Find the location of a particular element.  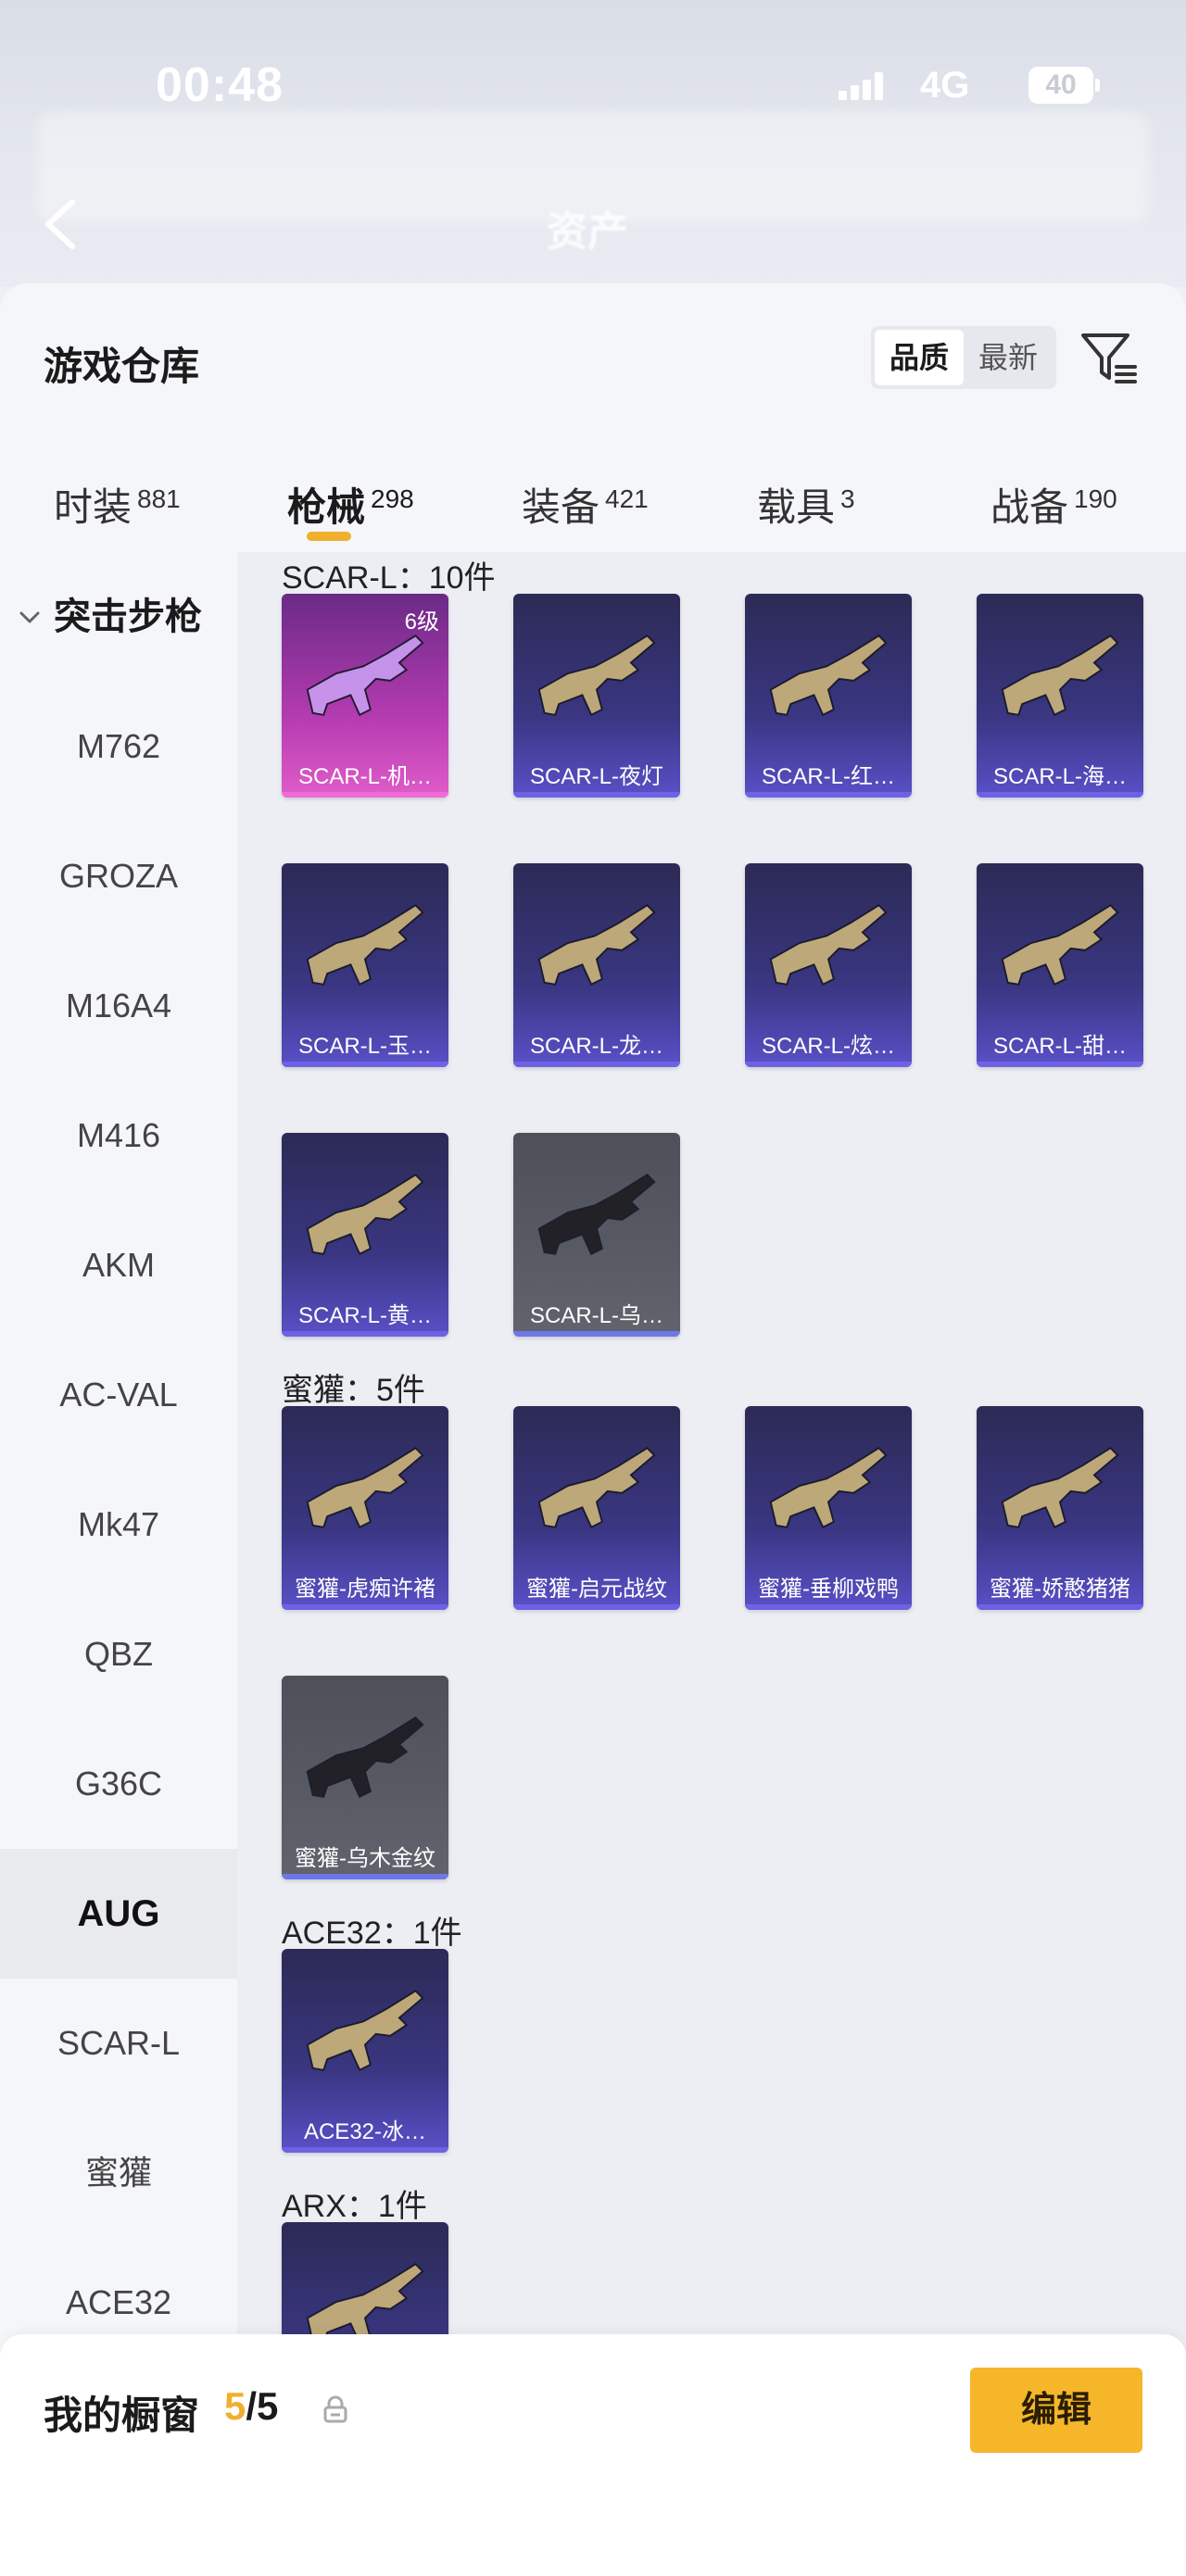

sidebar-item-aug: AUG is located at coordinates (118, 1914).